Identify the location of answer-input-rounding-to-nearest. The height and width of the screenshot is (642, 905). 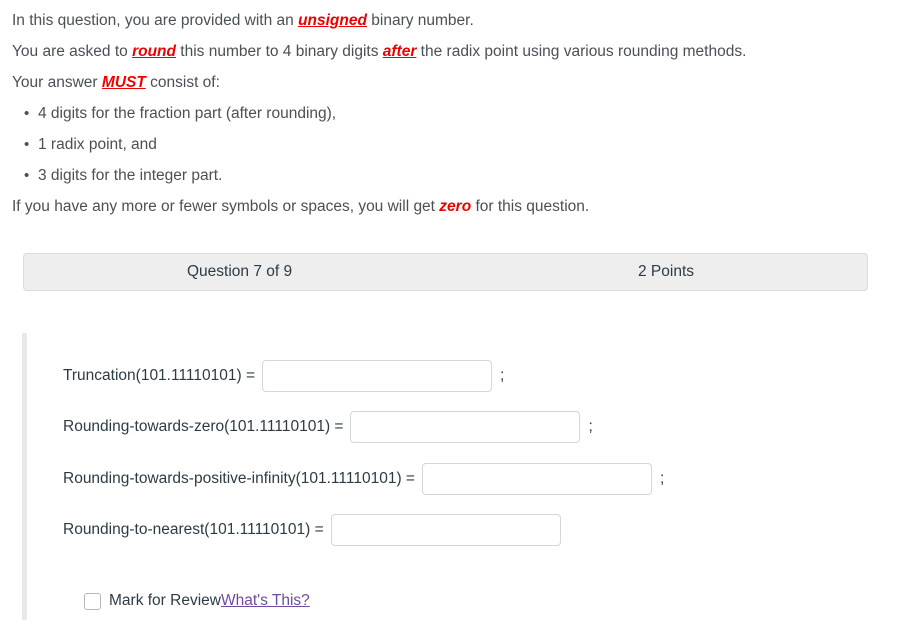
(445, 530).